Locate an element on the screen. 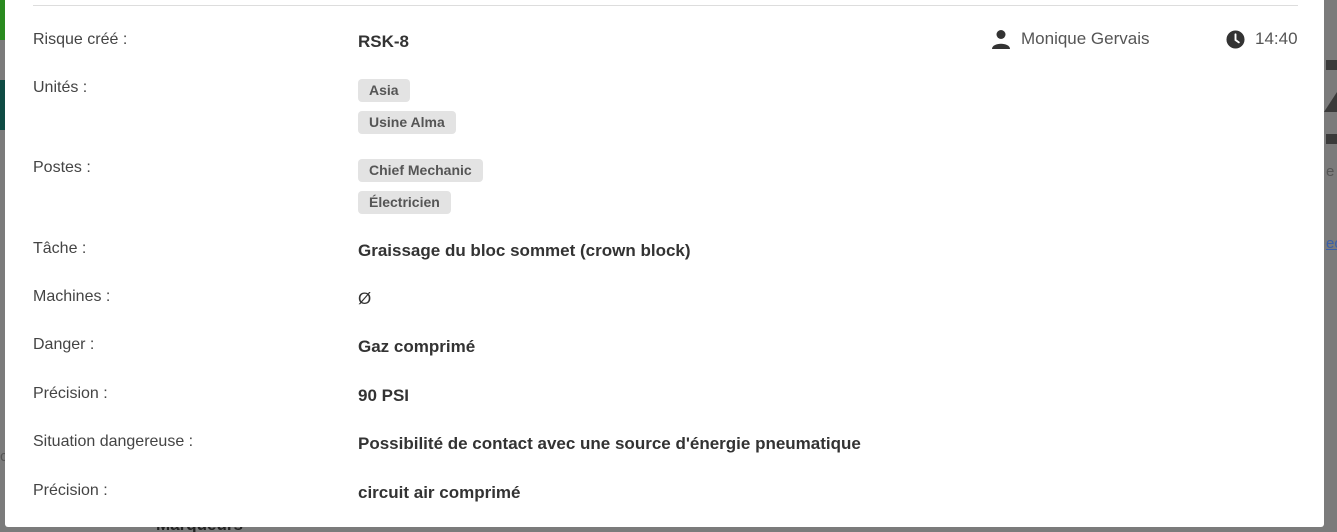 The width and height of the screenshot is (1337, 532). timestamp: 14:40 is located at coordinates (1276, 38).